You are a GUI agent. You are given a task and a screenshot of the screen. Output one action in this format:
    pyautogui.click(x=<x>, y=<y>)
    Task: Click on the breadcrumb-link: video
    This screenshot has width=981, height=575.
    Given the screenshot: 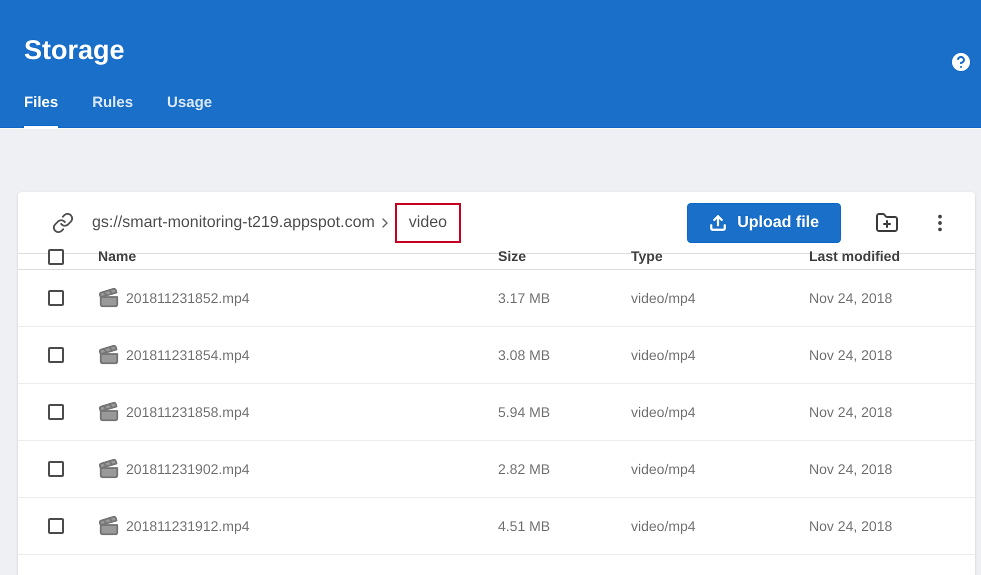 What is the action you would take?
    pyautogui.click(x=428, y=222)
    